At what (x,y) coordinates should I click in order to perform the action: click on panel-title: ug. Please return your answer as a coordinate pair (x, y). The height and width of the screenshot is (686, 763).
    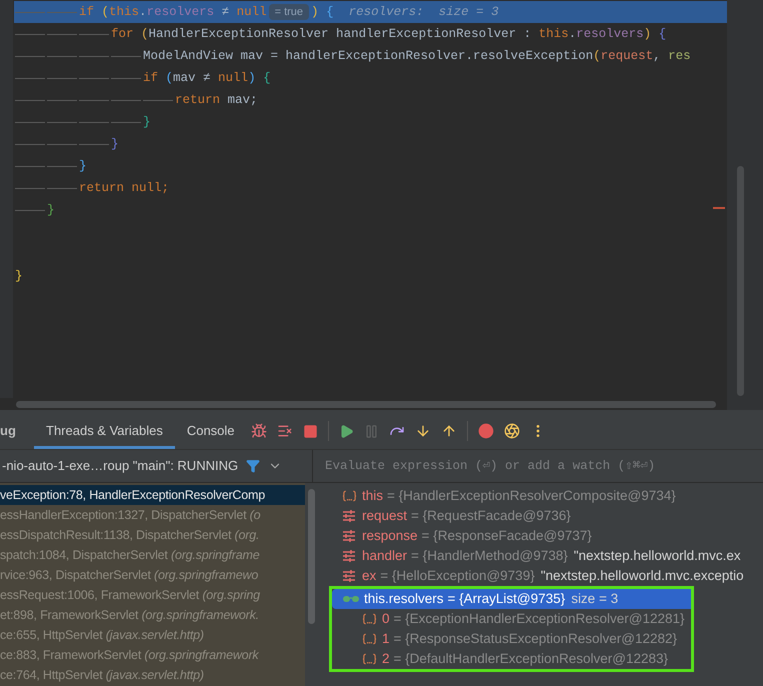
    Looking at the image, I should click on (8, 431).